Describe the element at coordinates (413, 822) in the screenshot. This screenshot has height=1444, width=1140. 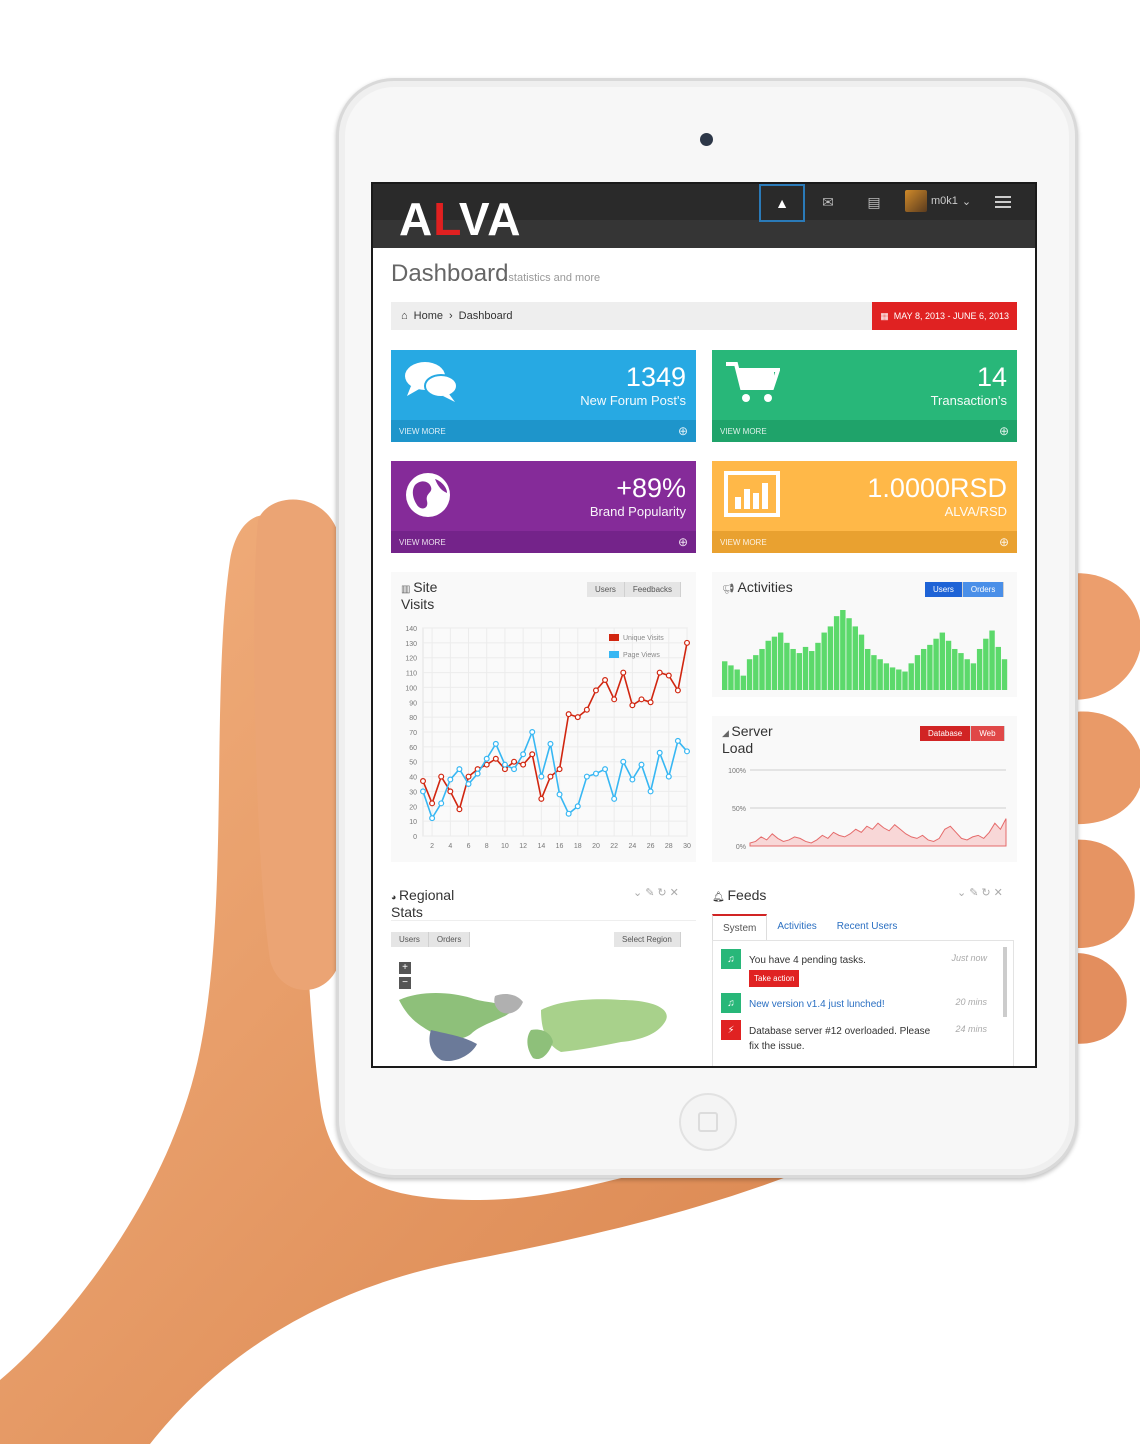
I see `y-tick-label: 10` at that location.